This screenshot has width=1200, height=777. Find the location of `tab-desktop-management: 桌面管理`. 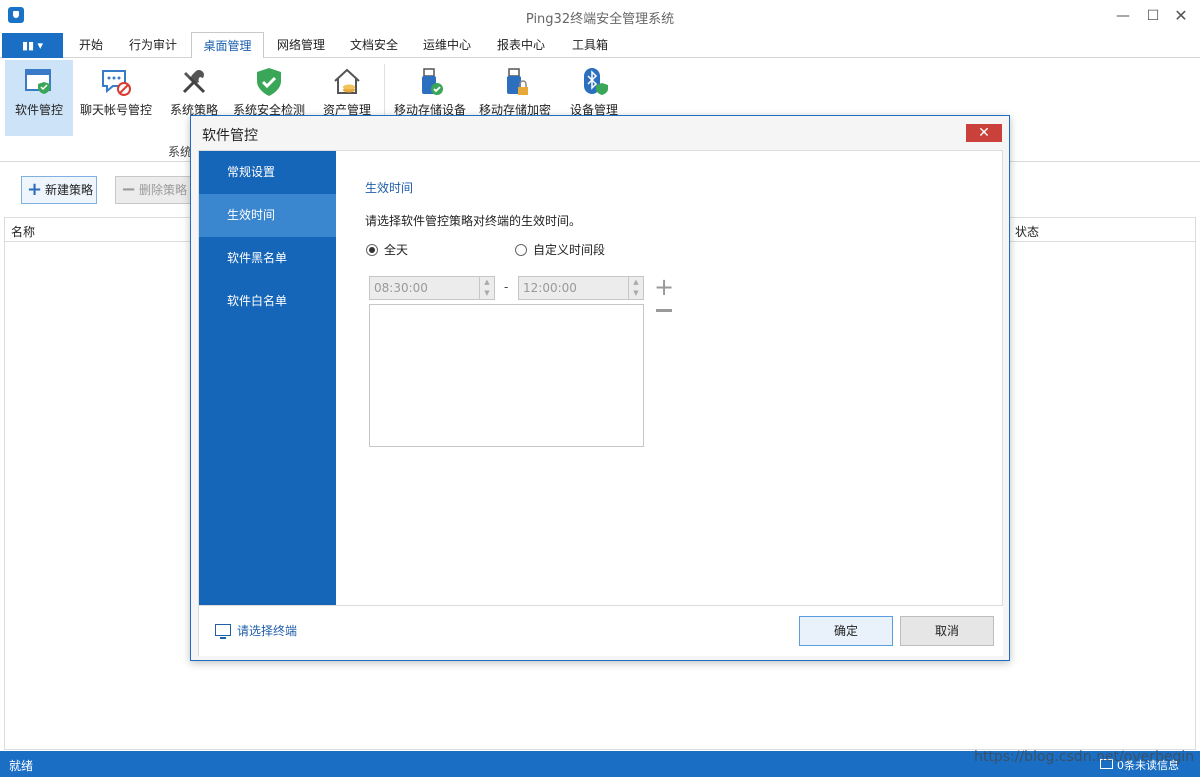

tab-desktop-management: 桌面管理 is located at coordinates (227, 45).